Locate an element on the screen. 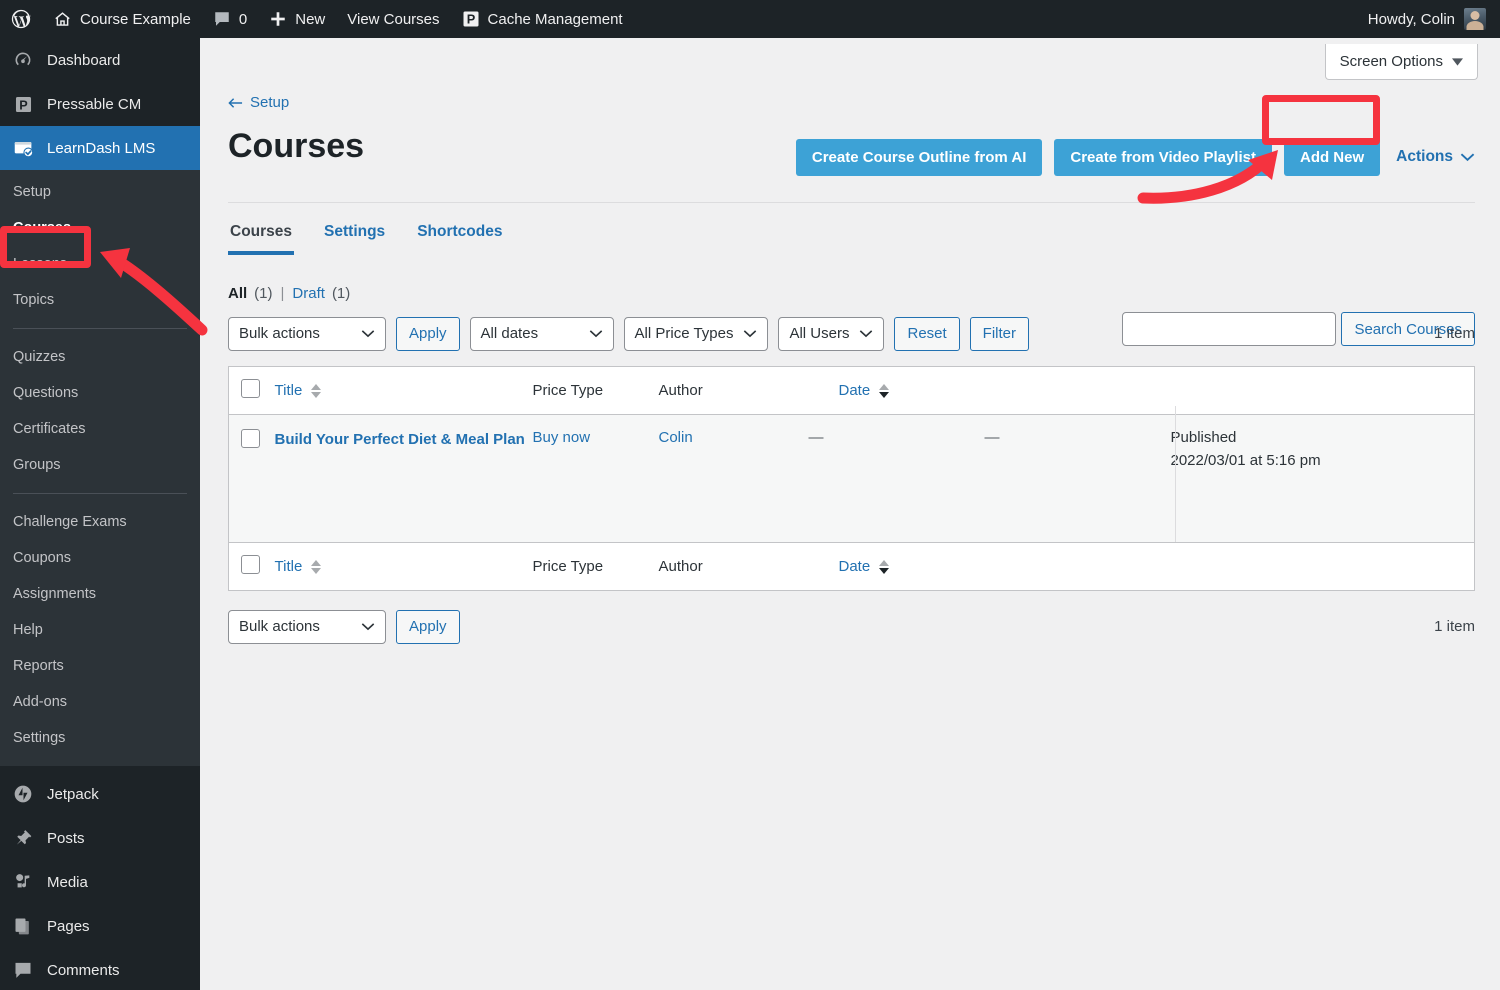  all-users-select: All Users is located at coordinates (831, 333).